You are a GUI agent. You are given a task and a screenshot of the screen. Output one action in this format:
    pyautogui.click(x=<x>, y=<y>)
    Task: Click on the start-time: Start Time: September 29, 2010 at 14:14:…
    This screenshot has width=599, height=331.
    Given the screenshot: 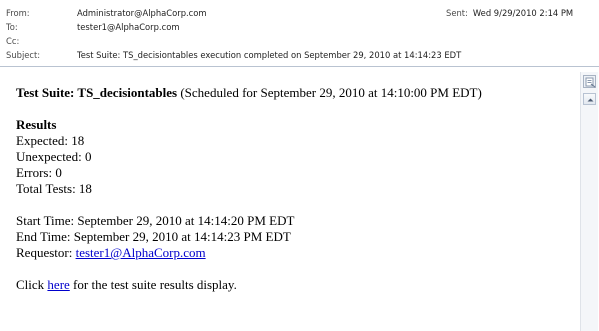 What is the action you would take?
    pyautogui.click(x=155, y=220)
    